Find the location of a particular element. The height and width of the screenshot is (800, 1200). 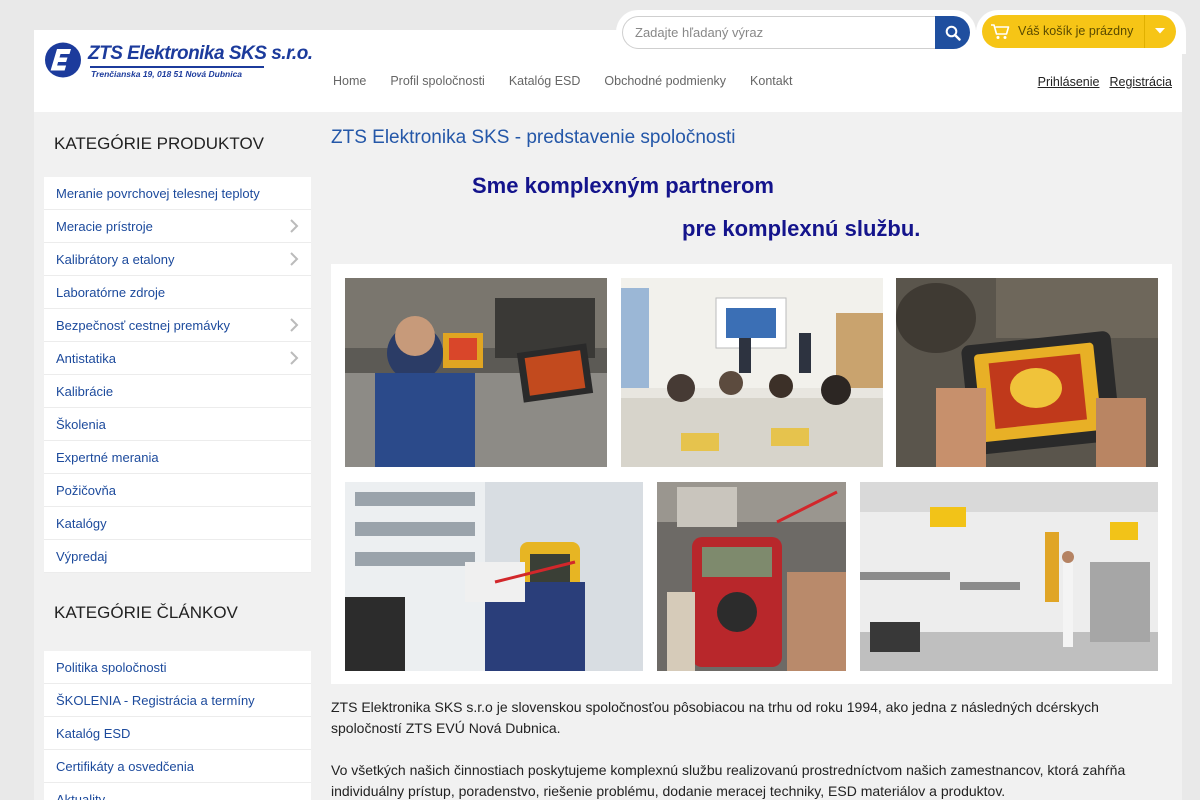

category-label: Laboratórne zdroje is located at coordinates (111, 292).